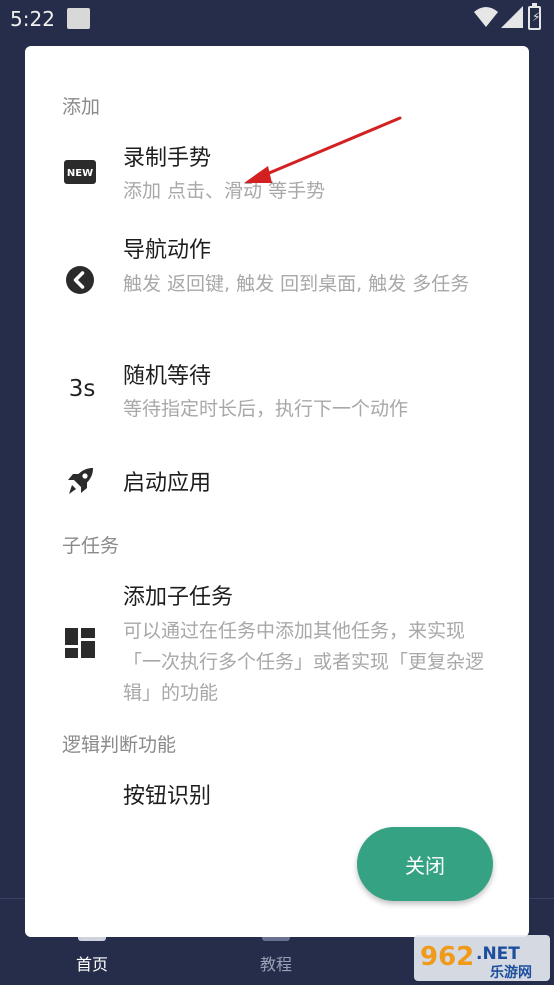 This screenshot has width=554, height=985. What do you see at coordinates (296, 284) in the screenshot?
I see `item-description: 触发 返回键, 触发 回到桌面, 触发 多任务` at bounding box center [296, 284].